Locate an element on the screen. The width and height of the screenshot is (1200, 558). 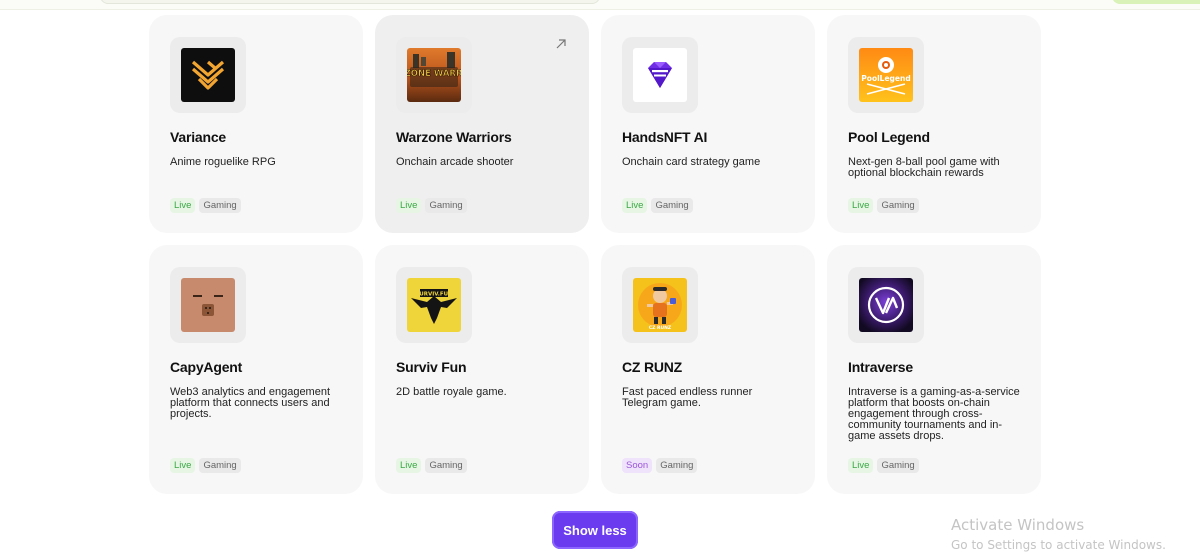
game-description: Onchain arcade shooter is located at coordinates (455, 162).